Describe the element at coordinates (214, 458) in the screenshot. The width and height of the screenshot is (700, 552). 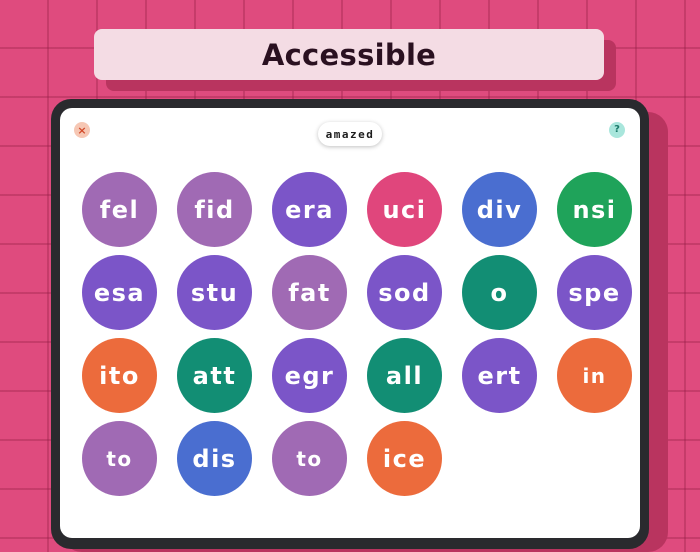
I see `syllable-bubble: dis` at that location.